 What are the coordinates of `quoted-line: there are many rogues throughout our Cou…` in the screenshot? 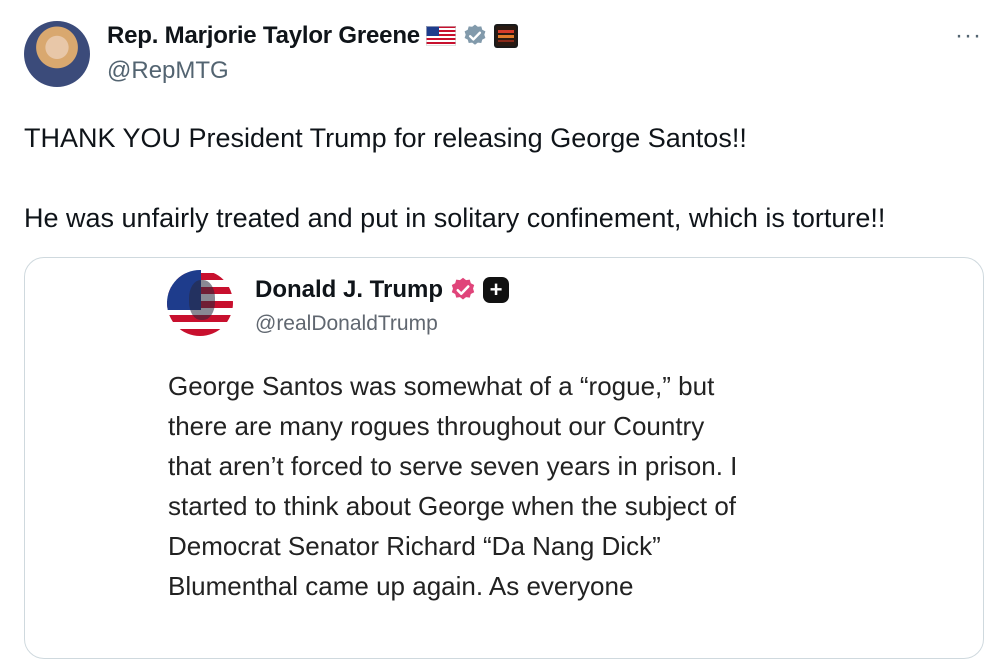 It's located at (436, 426).